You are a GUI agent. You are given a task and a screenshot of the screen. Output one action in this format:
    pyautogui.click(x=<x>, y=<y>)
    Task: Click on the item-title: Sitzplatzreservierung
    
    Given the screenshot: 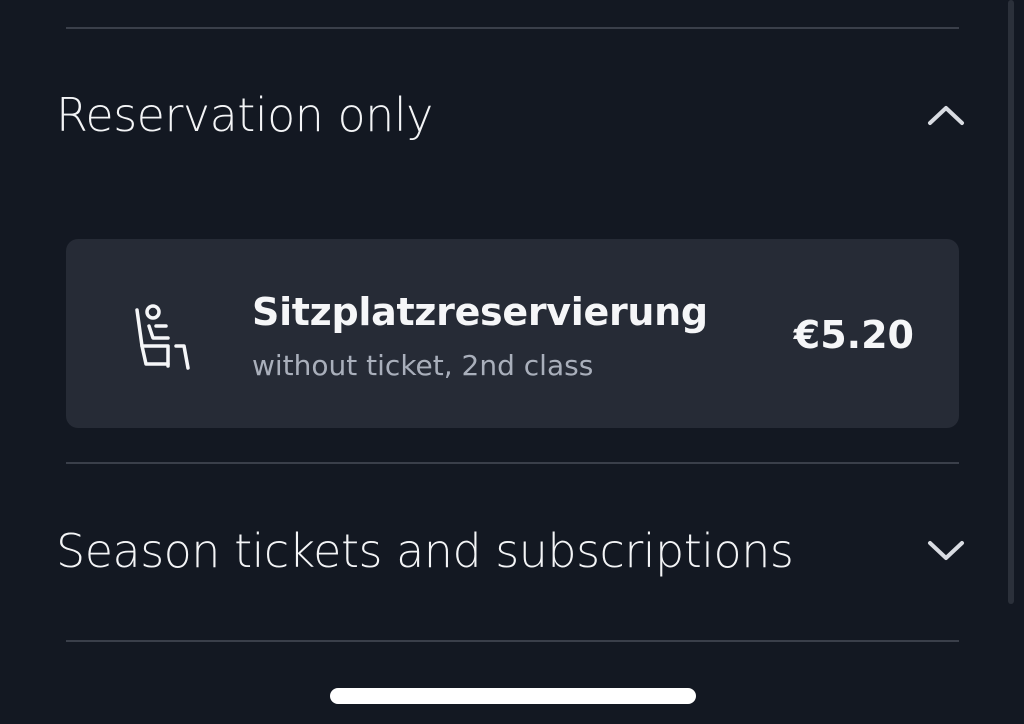 What is the action you would take?
    pyautogui.click(x=480, y=312)
    